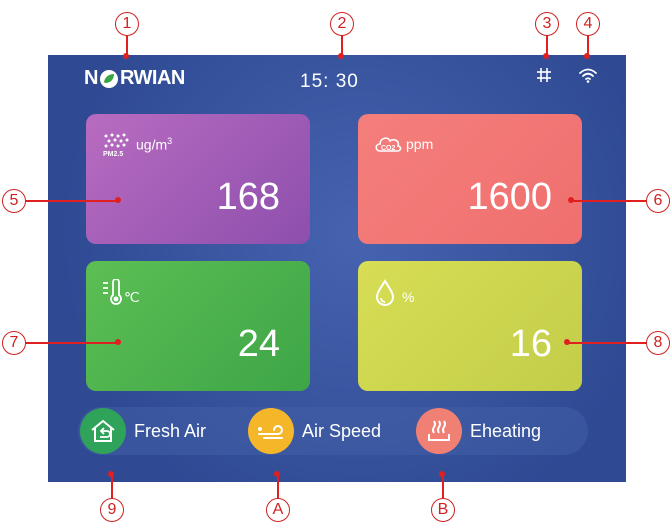  What do you see at coordinates (588, 75) in the screenshot?
I see `wifi-icon` at bounding box center [588, 75].